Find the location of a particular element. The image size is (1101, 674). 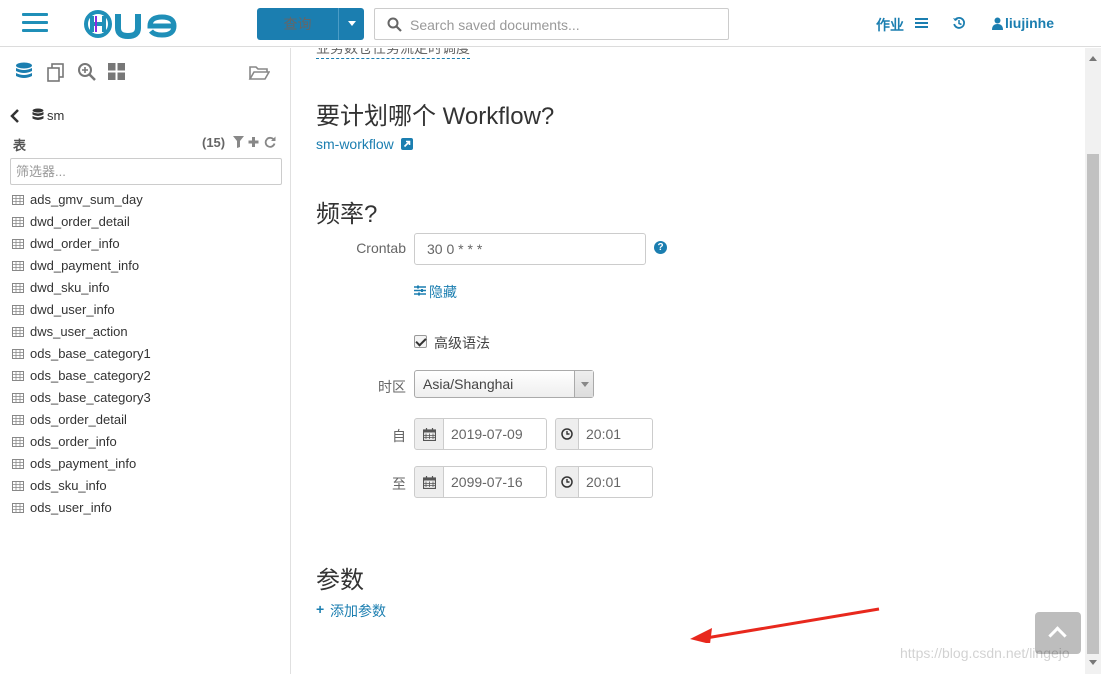

timezone-value: Asia/Shanghai is located at coordinates (468, 384).